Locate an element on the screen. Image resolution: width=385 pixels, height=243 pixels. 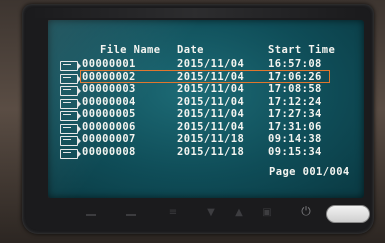
file-start-time: 09:14:38 is located at coordinates (295, 139).